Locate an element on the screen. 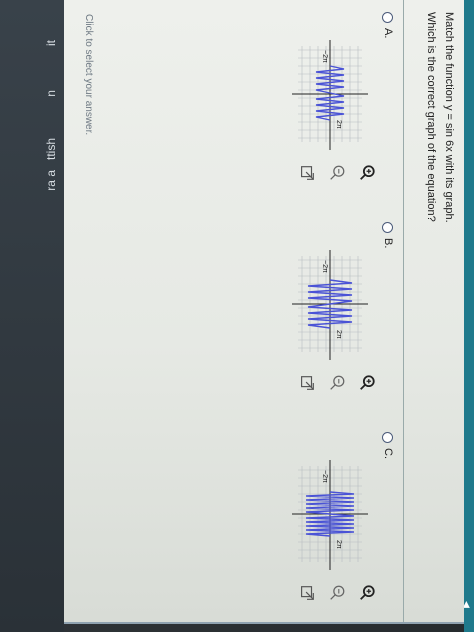  option-c-graph: 2π −2π is located at coordinates (330, 515).